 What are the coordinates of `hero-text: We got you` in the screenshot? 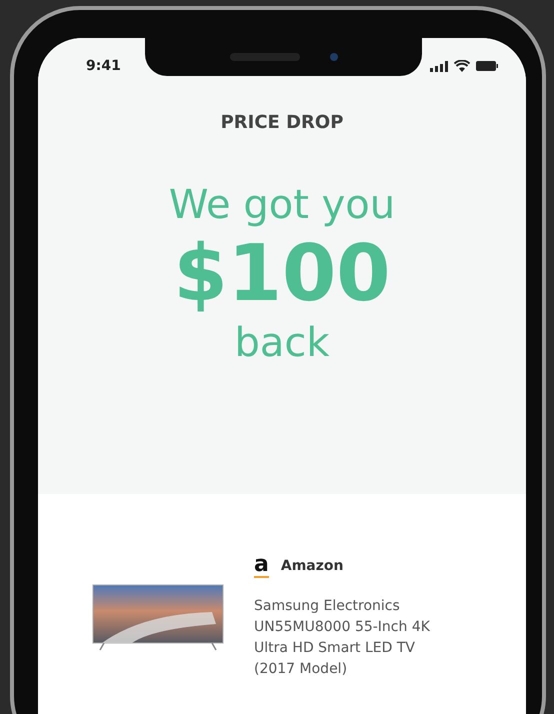 It's located at (282, 205).